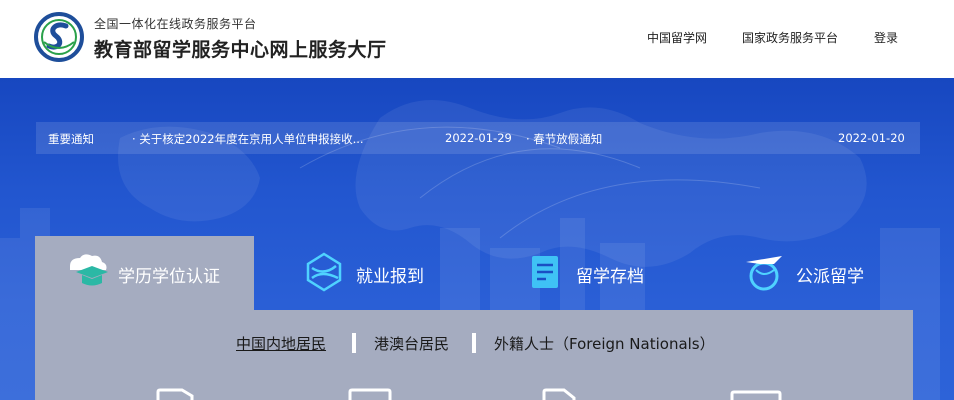 The image size is (954, 400). What do you see at coordinates (677, 37) in the screenshot?
I see `nav-link-cscse: 中国留学网` at bounding box center [677, 37].